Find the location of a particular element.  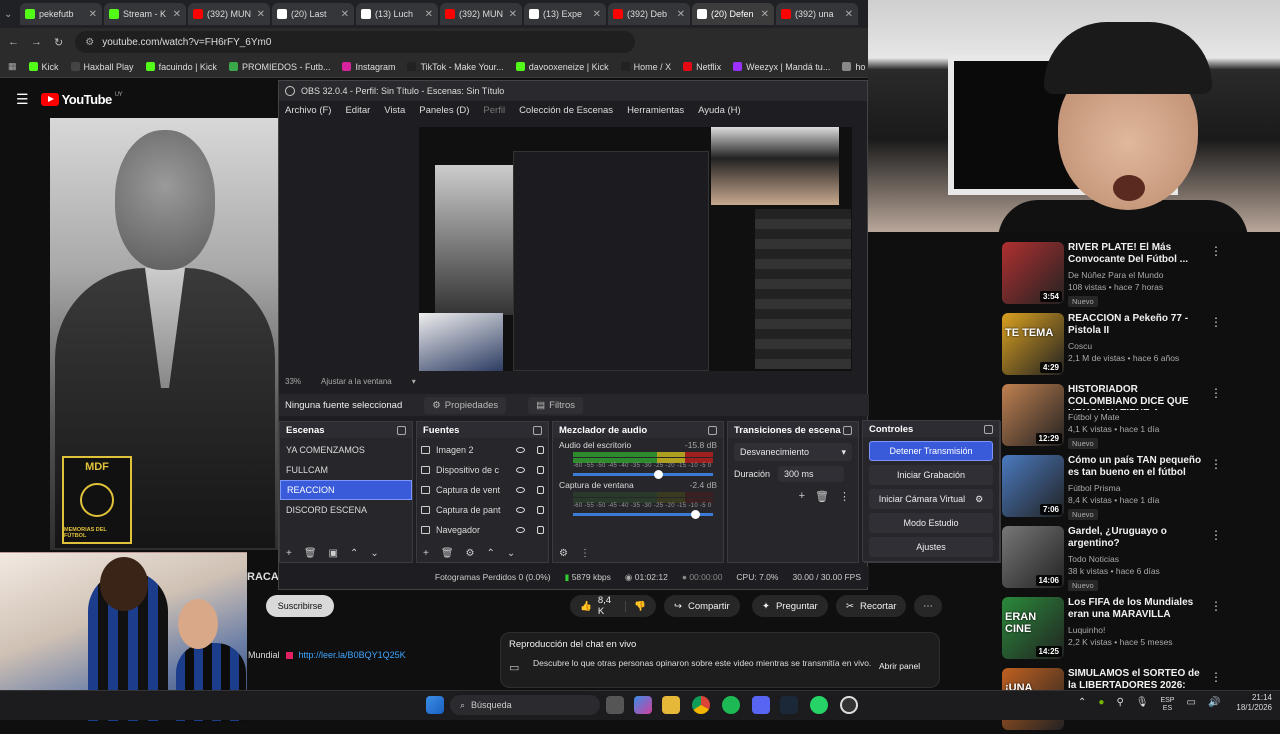

channel-name: Coscu is located at coordinates (1080, 346).